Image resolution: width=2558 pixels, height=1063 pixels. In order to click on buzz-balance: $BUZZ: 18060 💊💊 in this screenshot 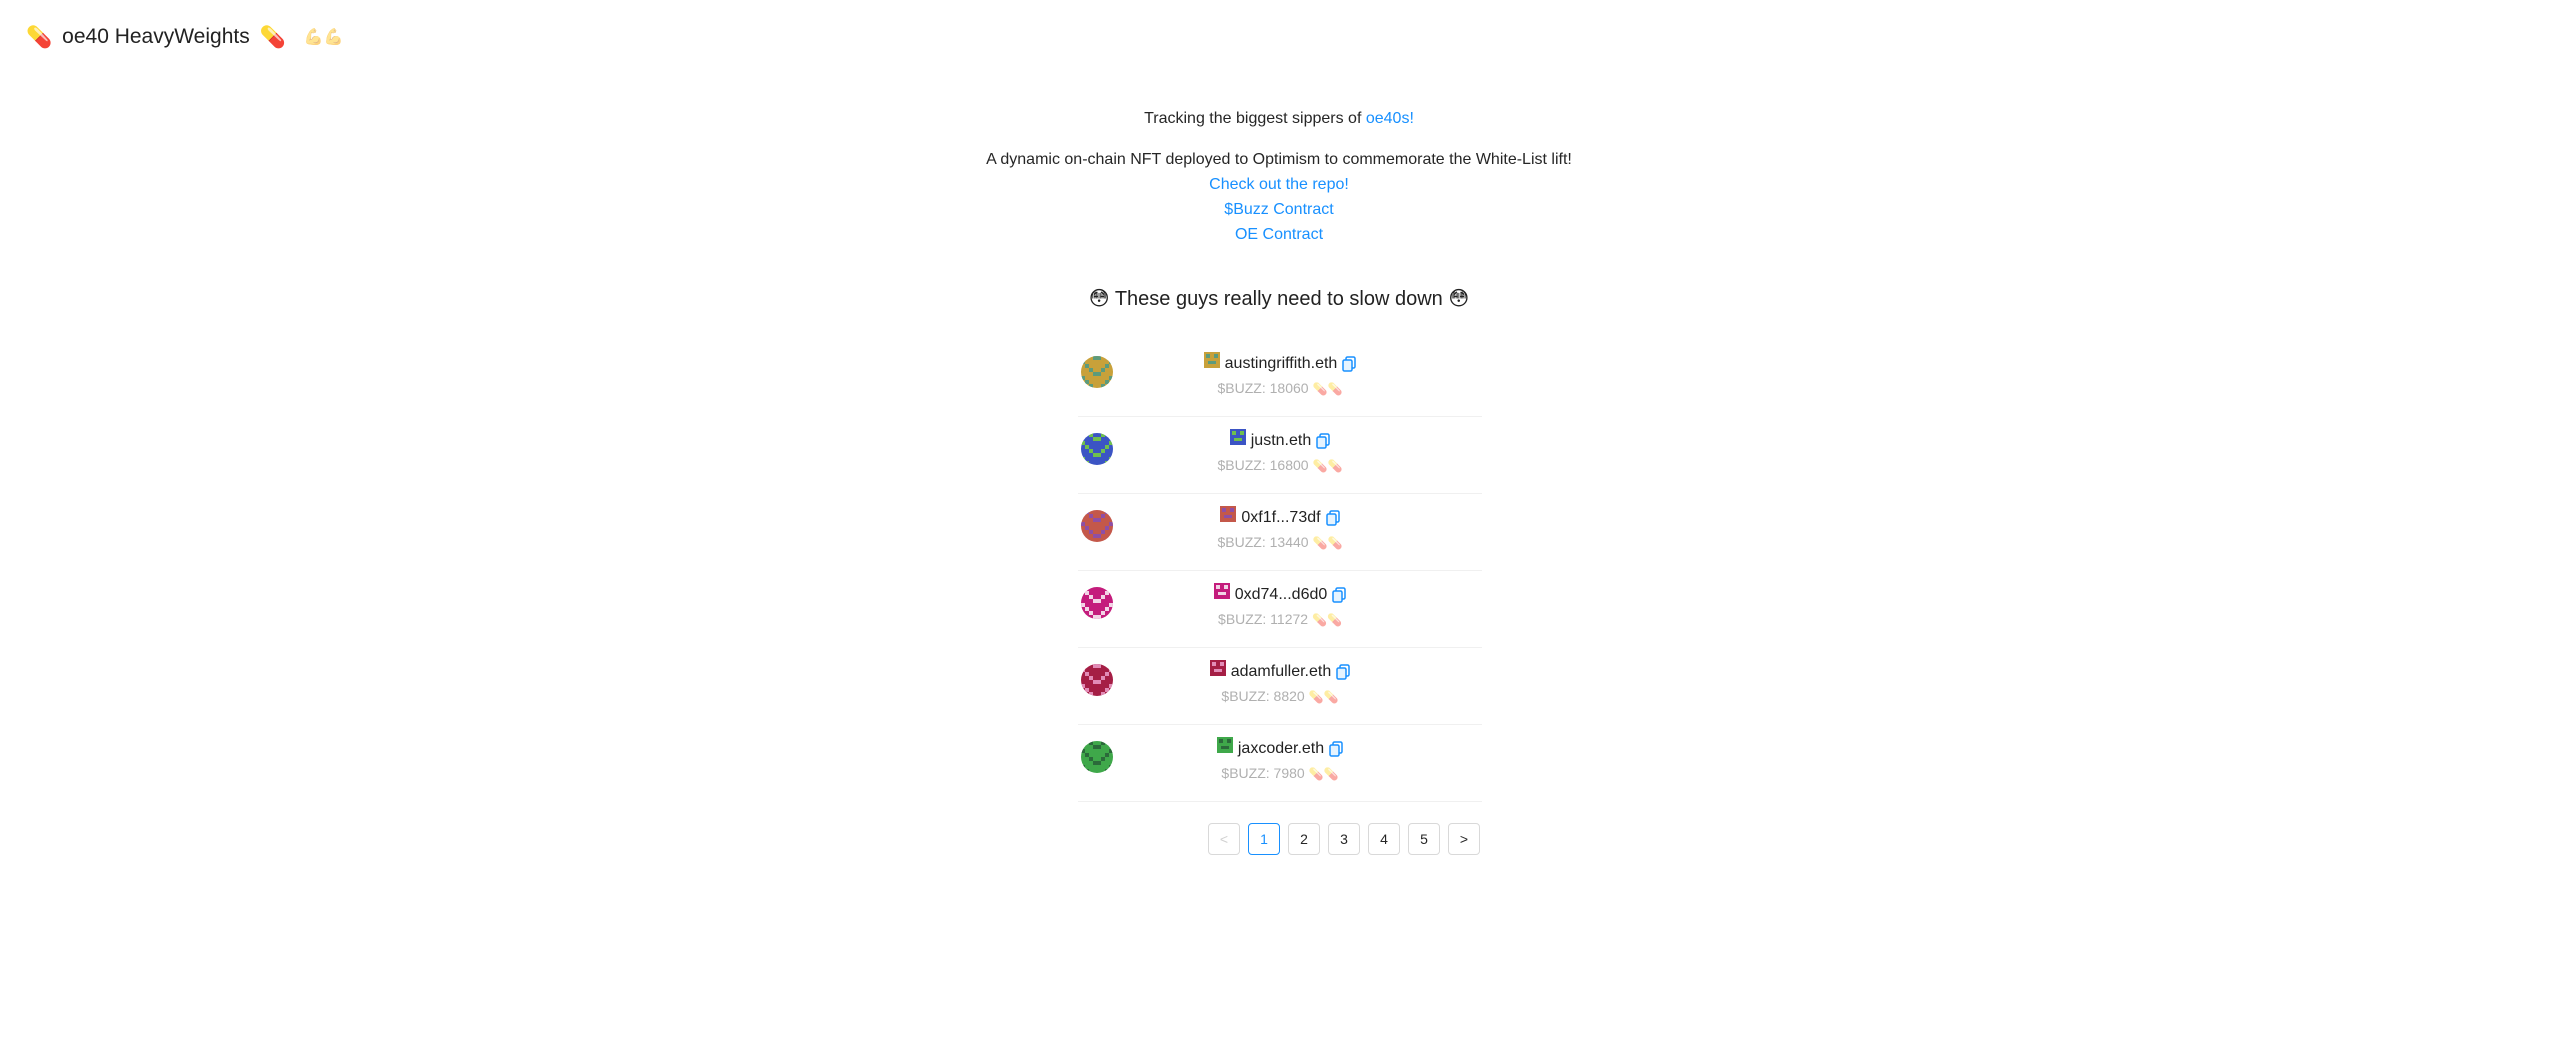, I will do `click(1280, 390)`.